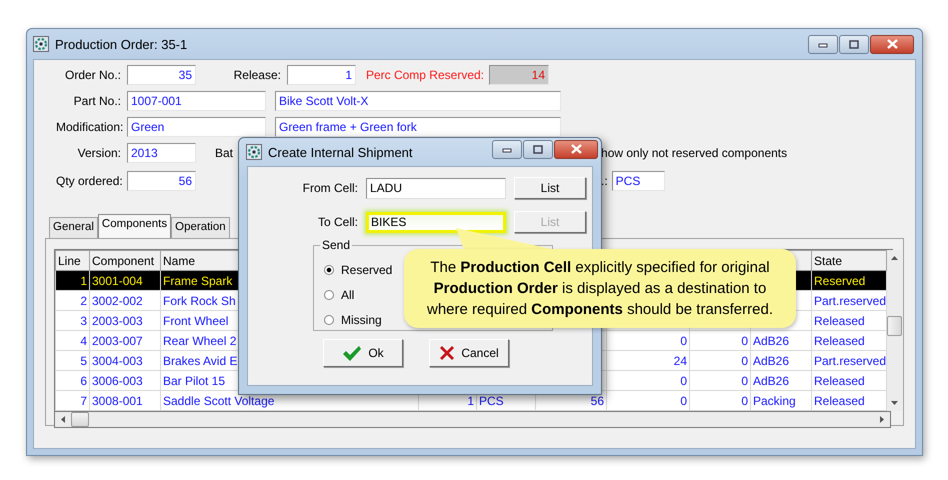 This screenshot has width=948, height=480. I want to click on window-title: Production Order: 35-1, so click(121, 44).